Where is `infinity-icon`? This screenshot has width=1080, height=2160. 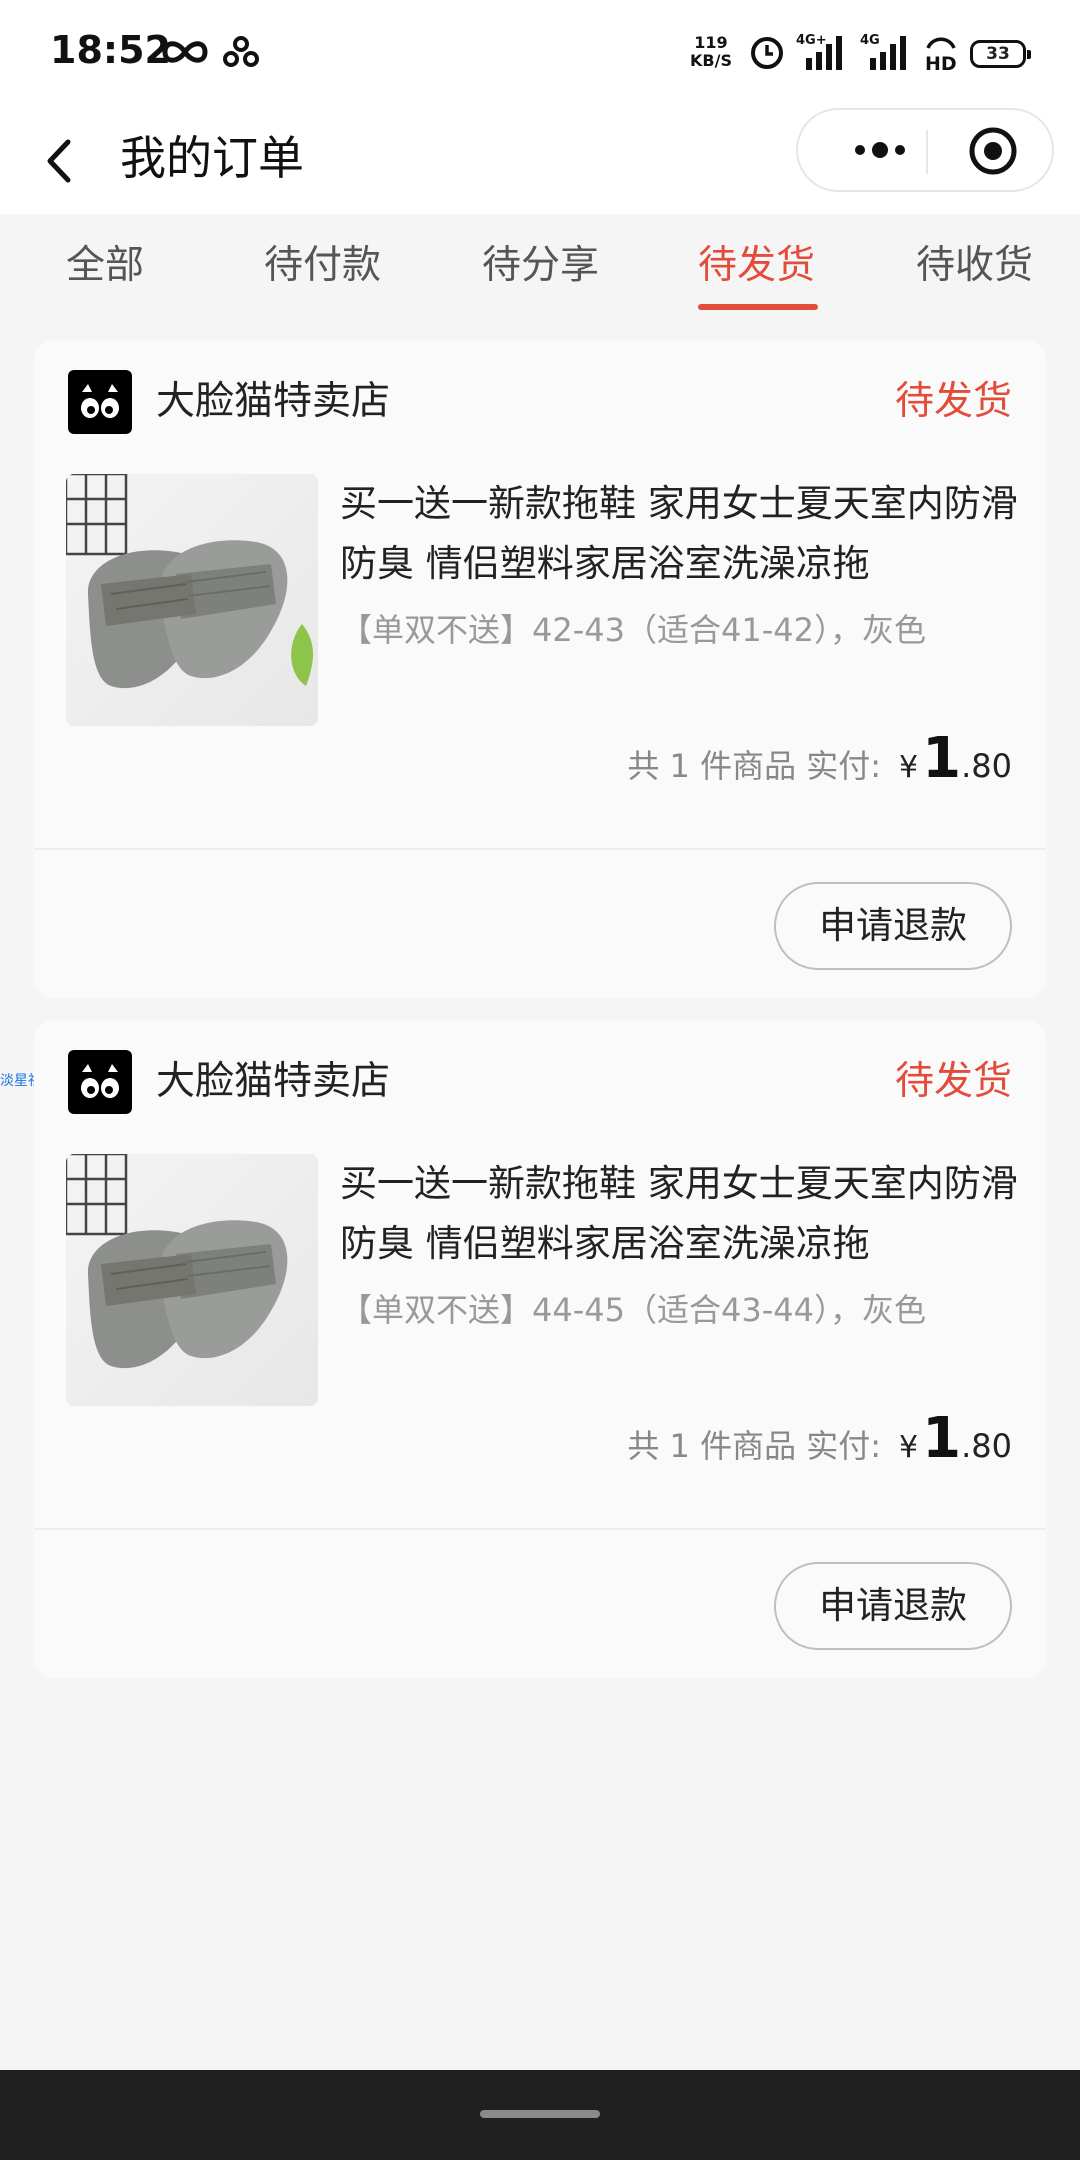
infinity-icon is located at coordinates (185, 52).